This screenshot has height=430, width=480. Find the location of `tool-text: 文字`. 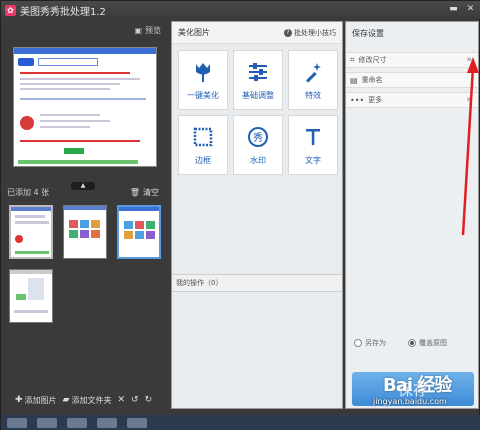

tool-text: 文字 is located at coordinates (313, 145).